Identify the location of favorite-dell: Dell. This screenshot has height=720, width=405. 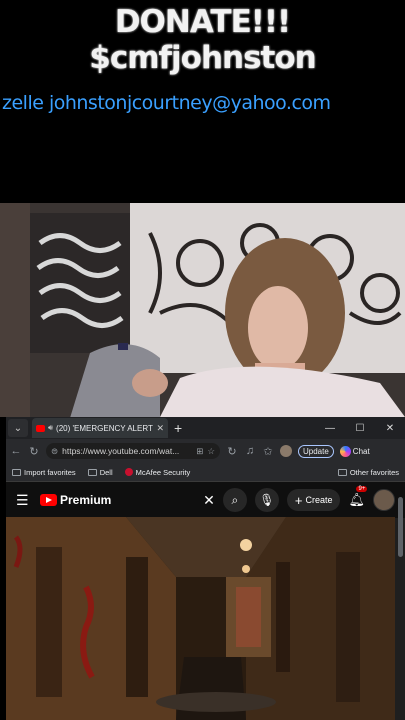
(100, 472).